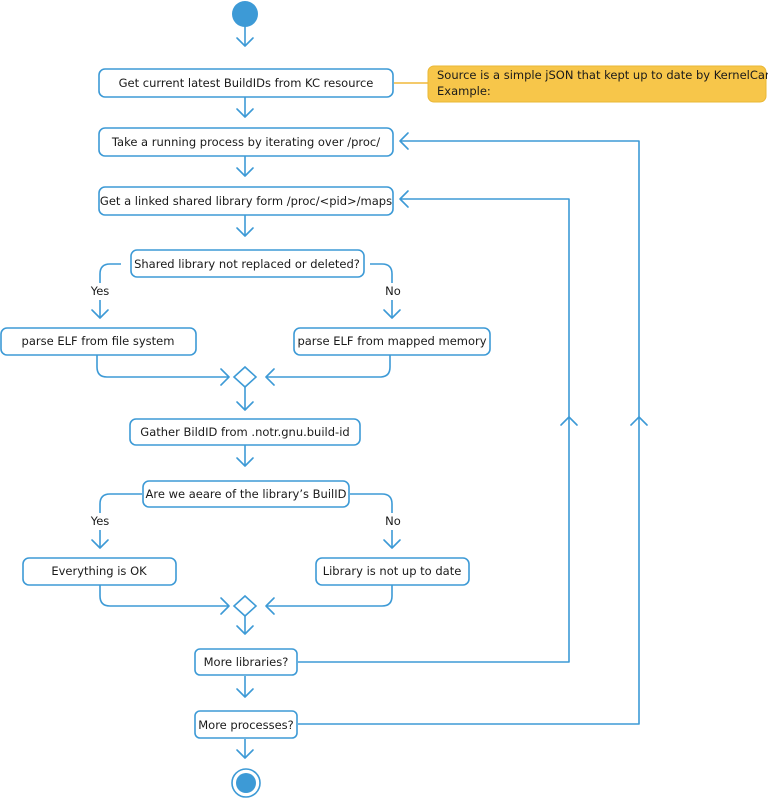 This screenshot has height=799, width=768. I want to click on node-parse-mem: parse ELF from mapped memory, so click(392, 341).